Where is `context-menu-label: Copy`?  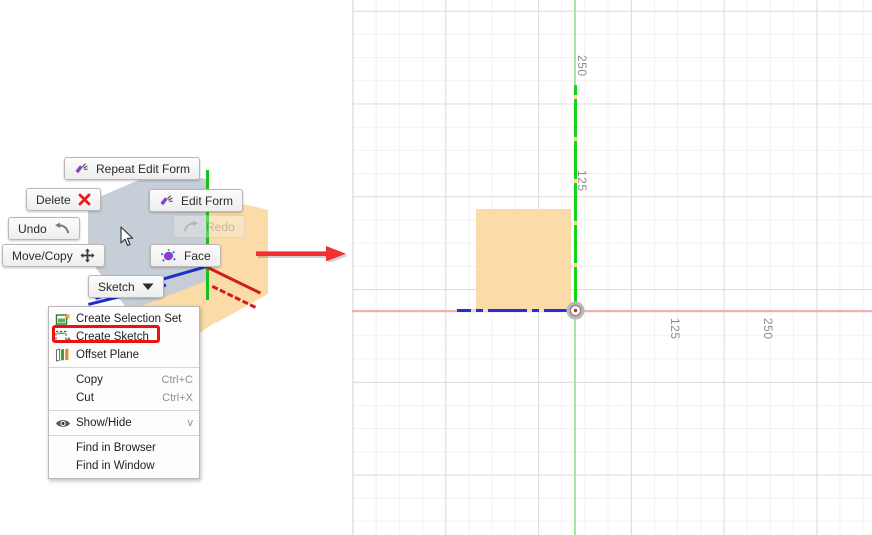
context-menu-label: Copy is located at coordinates (89, 380).